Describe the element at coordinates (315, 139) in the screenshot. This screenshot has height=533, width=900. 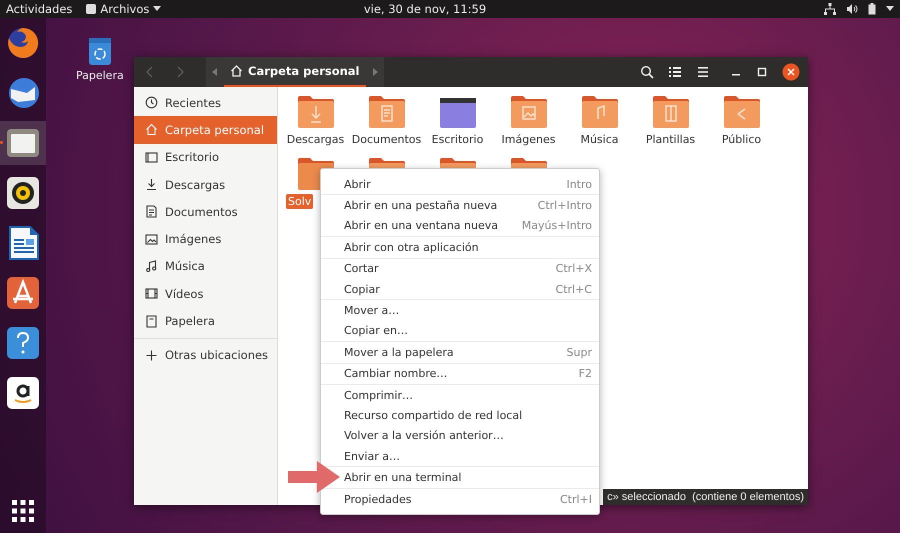
I see `folder-name: Descargas` at that location.